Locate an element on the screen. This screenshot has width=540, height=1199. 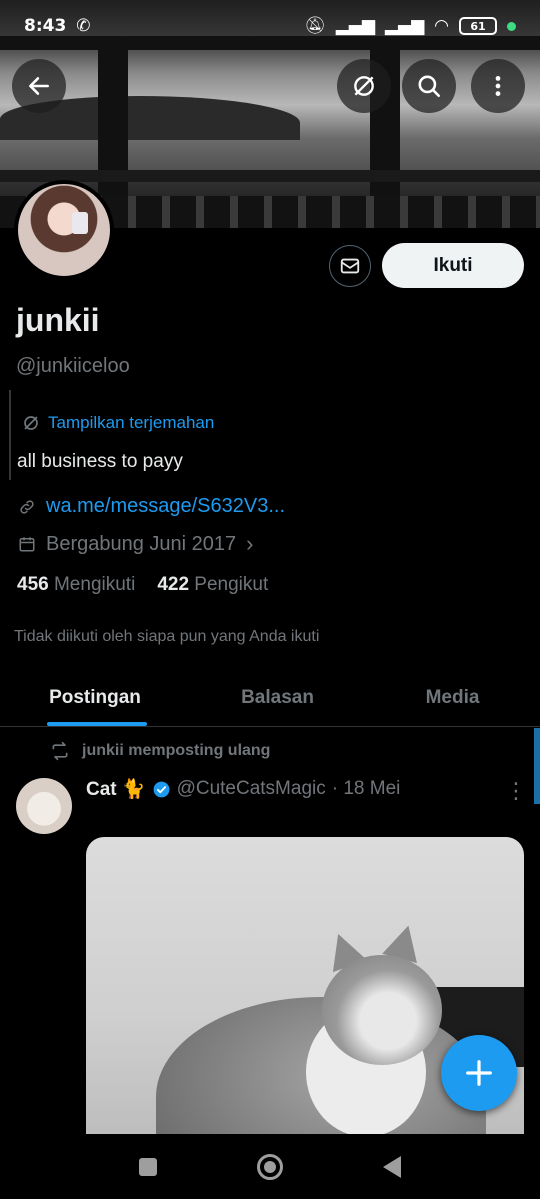
more-vertical-icon is located at coordinates (498, 86).